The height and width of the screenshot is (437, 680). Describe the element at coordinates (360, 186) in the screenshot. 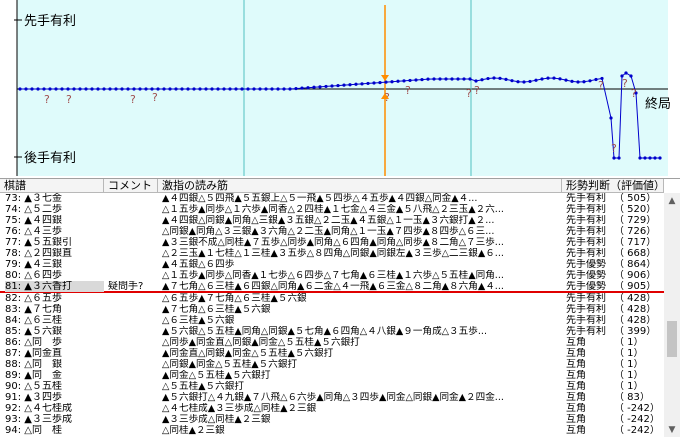

I see `header-pv: 激指の読み筋` at that location.